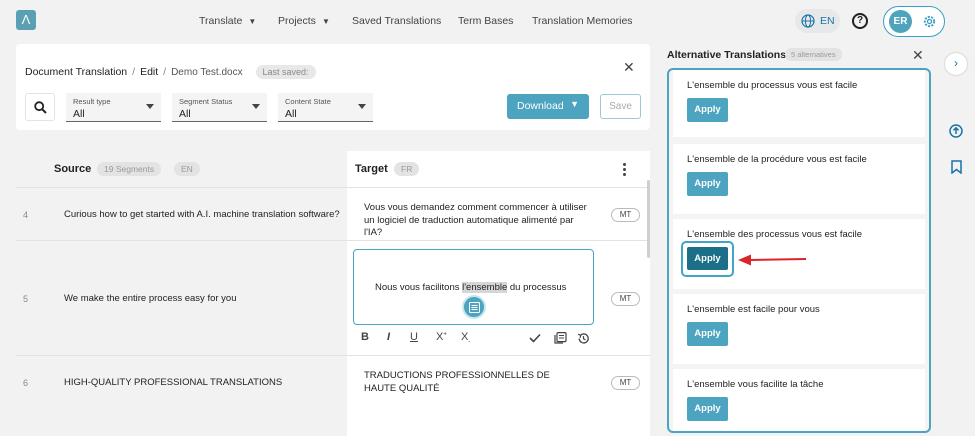 Image resolution: width=975 pixels, height=436 pixels. Describe the element at coordinates (808, 21) in the screenshot. I see `globe-icon` at that location.